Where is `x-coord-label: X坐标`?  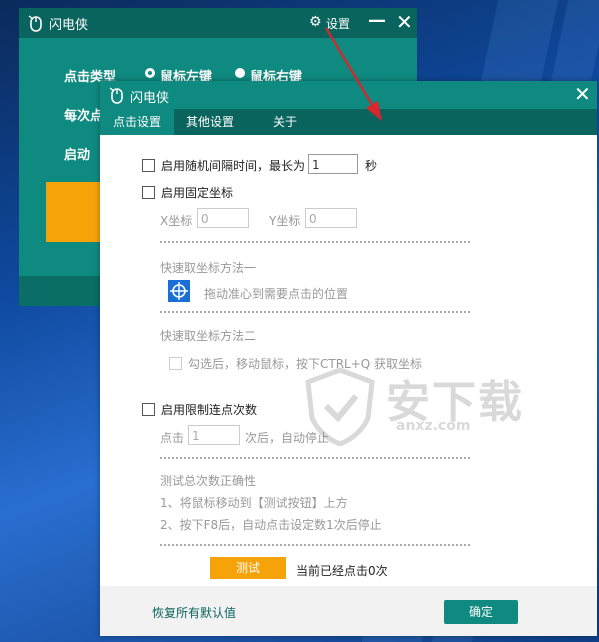 x-coord-label: X坐标 is located at coordinates (176, 221).